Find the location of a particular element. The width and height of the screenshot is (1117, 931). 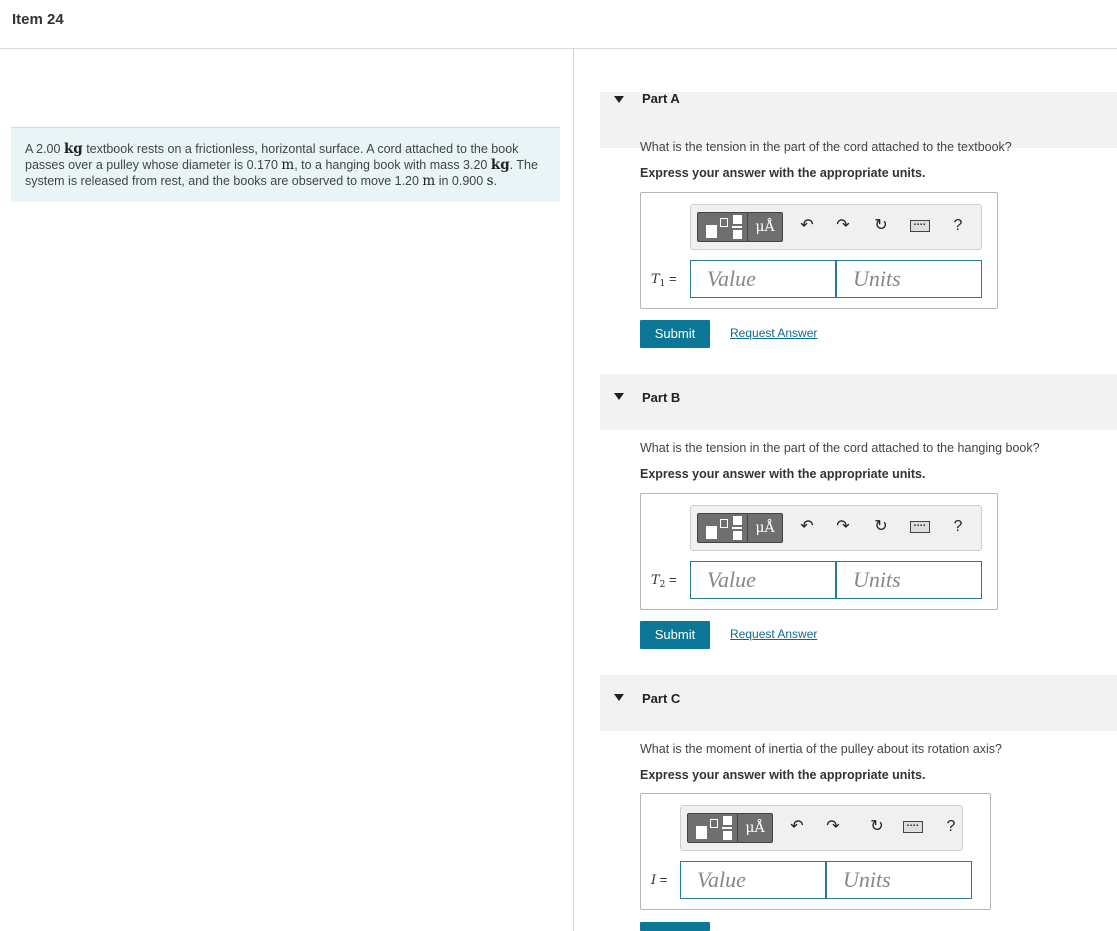

column-divider is located at coordinates (573, 490).